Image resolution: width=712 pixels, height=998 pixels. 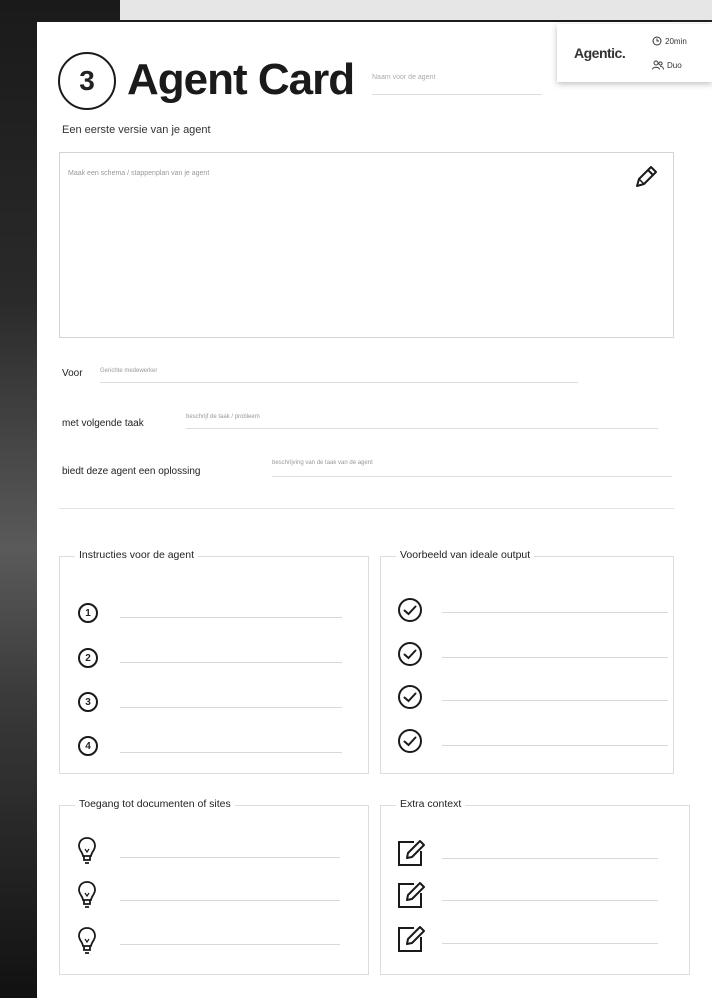 I want to click on brand-logo: Agentic., so click(x=600, y=53).